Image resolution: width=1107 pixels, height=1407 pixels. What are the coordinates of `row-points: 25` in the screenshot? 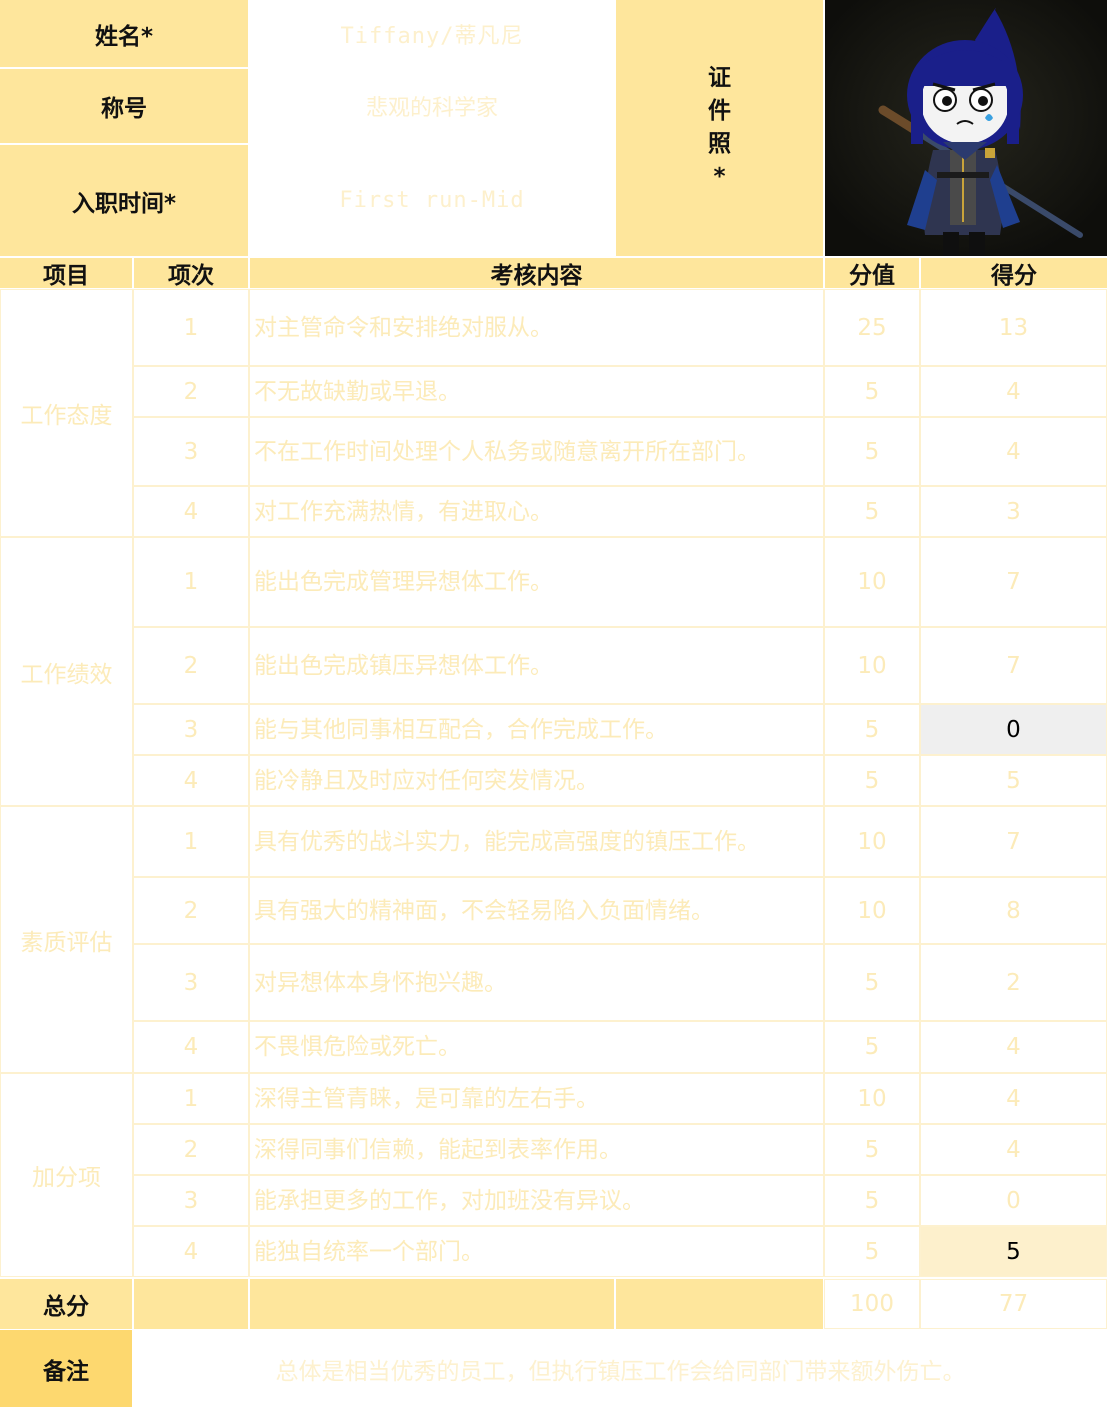 It's located at (872, 327).